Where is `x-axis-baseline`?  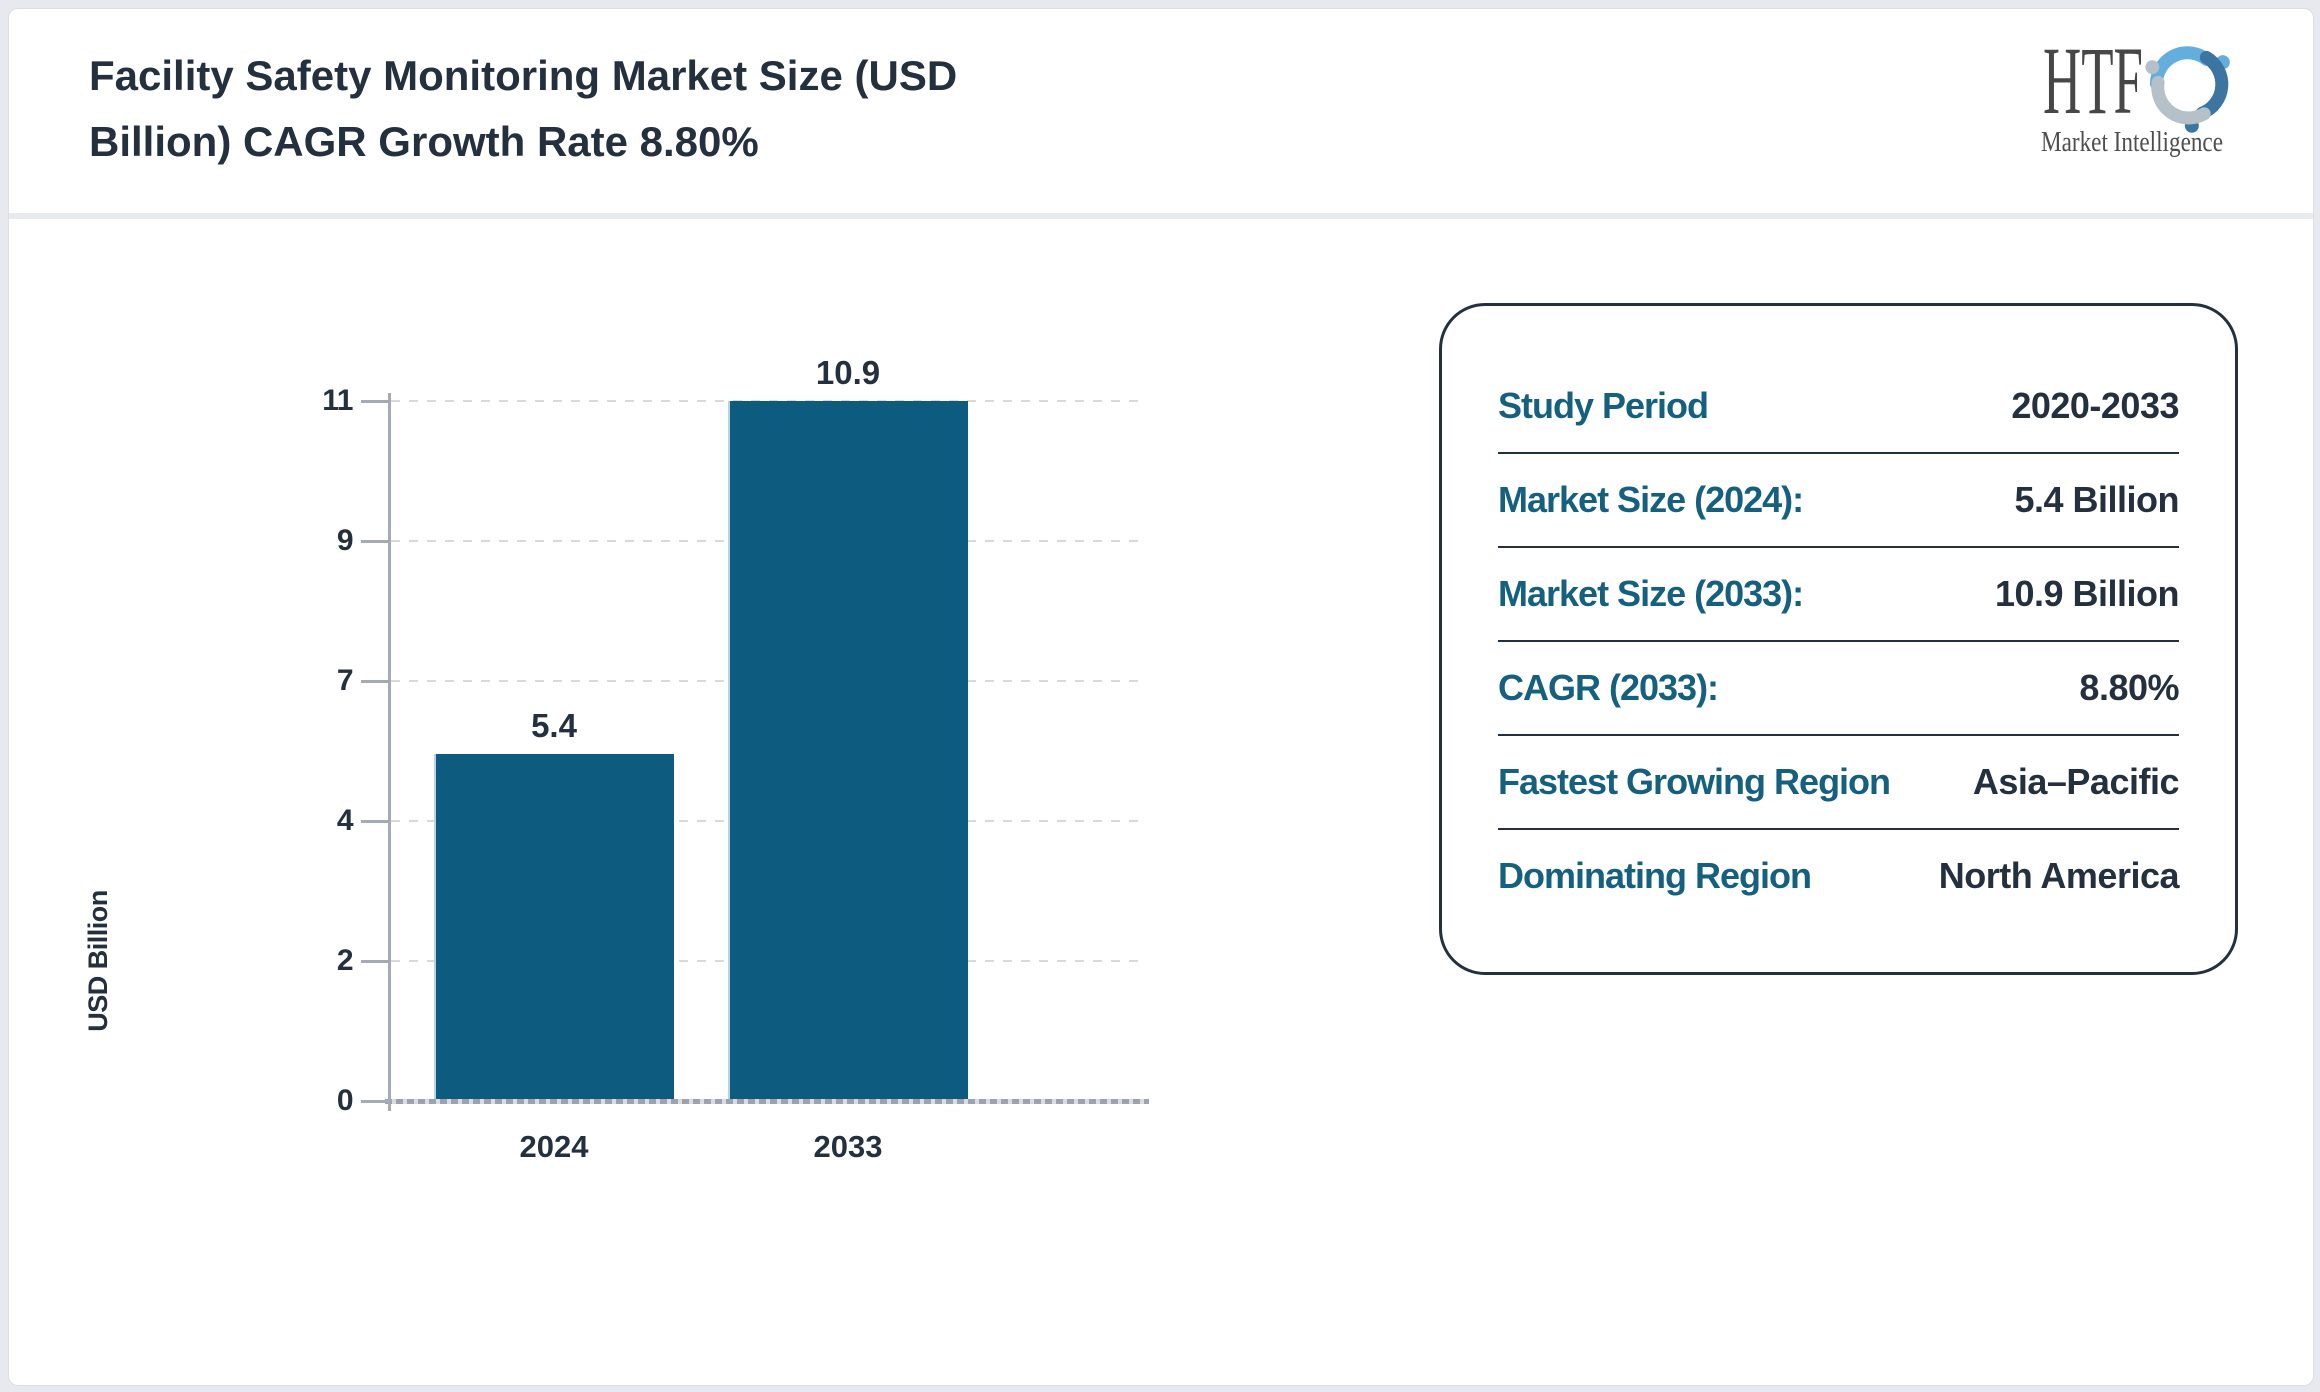 x-axis-baseline is located at coordinates (767, 1101).